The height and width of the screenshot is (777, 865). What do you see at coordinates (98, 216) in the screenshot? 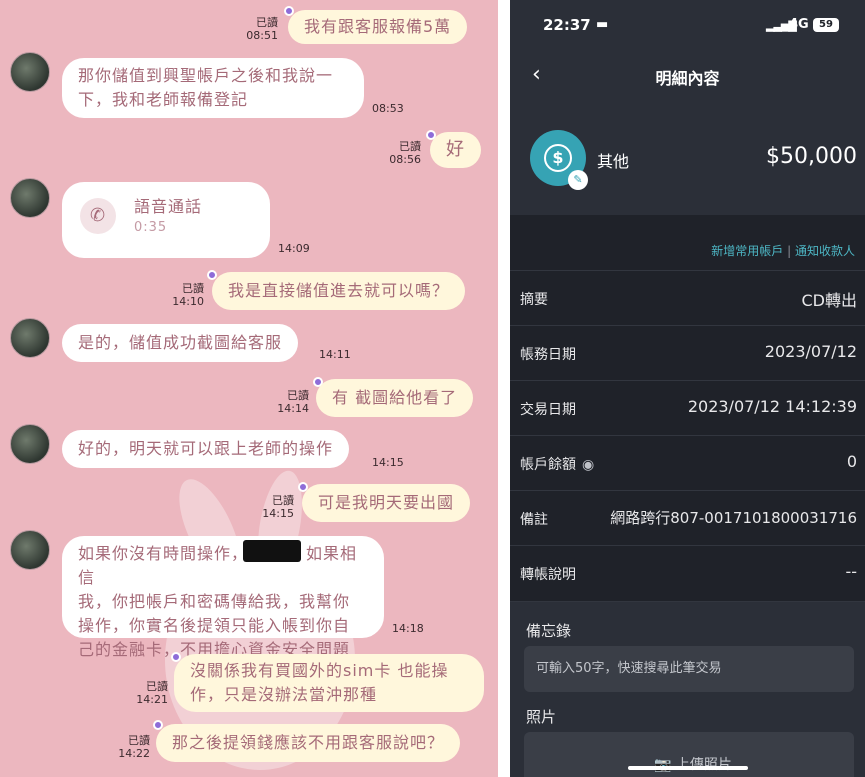
I see `phone-icon: ✆` at bounding box center [98, 216].